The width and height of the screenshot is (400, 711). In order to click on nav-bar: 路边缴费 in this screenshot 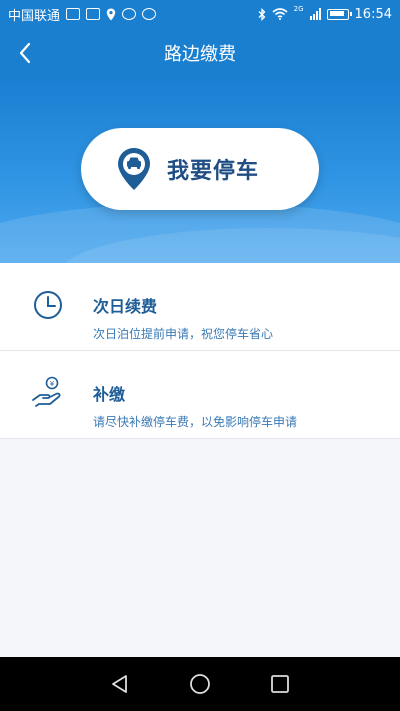, I will do `click(200, 53)`.